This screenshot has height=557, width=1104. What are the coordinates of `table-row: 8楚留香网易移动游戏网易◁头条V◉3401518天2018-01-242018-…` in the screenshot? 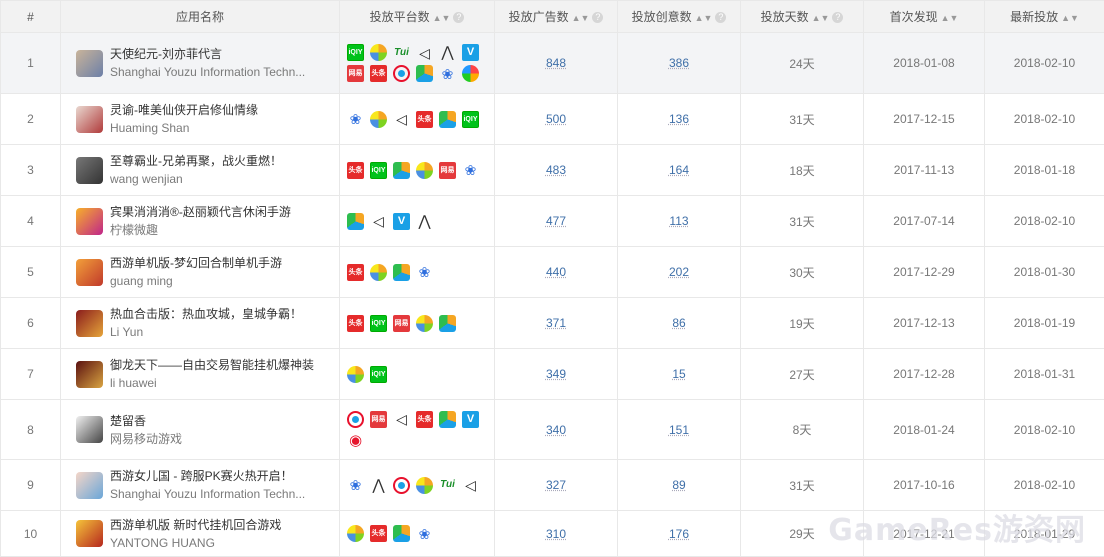 It's located at (552, 430).